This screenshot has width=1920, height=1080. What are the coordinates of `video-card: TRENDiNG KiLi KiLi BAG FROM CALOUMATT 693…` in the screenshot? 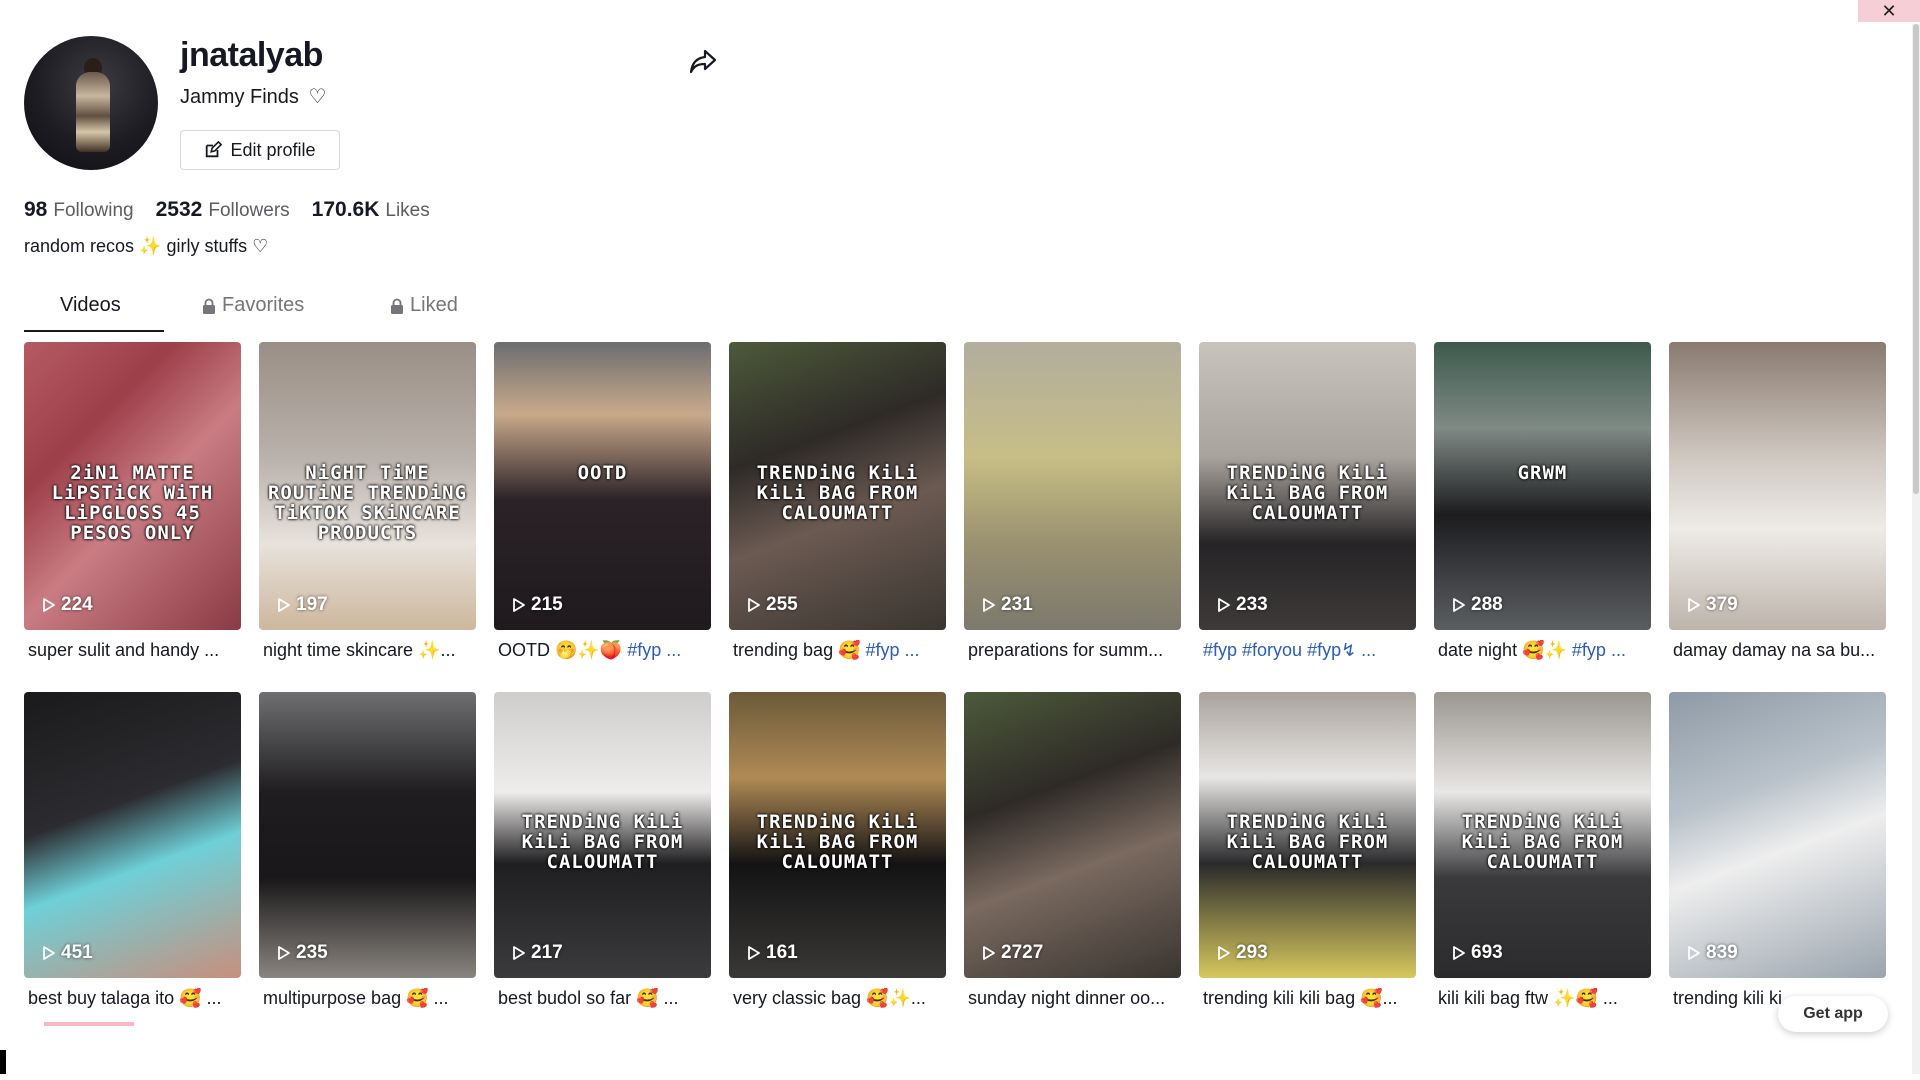 It's located at (1542, 850).